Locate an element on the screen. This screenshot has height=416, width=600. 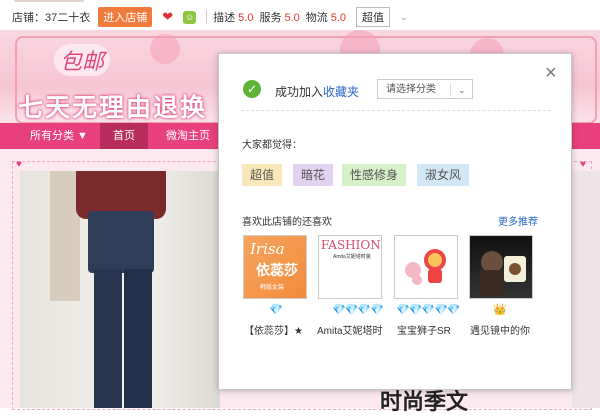
shop-name: 宝宝狮子SR is located at coordinates (424, 329).